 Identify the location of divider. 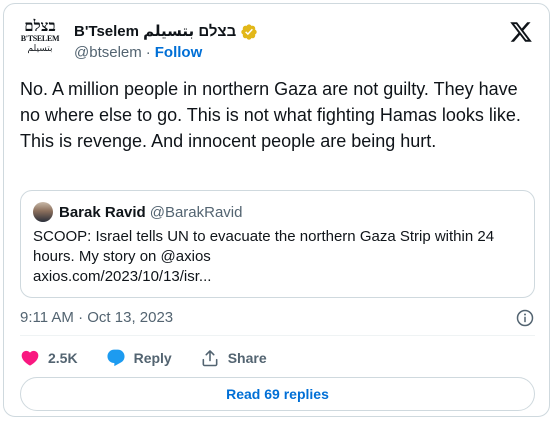
(277, 335).